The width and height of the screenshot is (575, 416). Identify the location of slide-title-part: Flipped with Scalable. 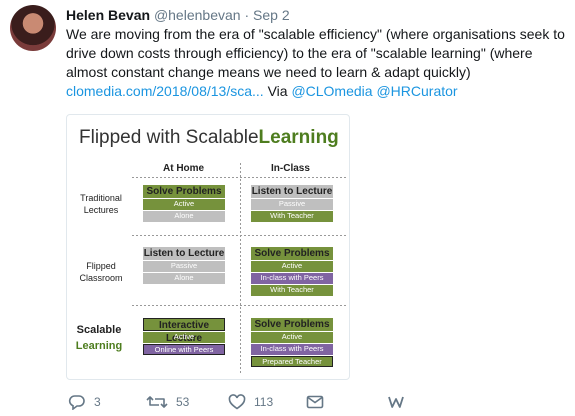
(169, 137).